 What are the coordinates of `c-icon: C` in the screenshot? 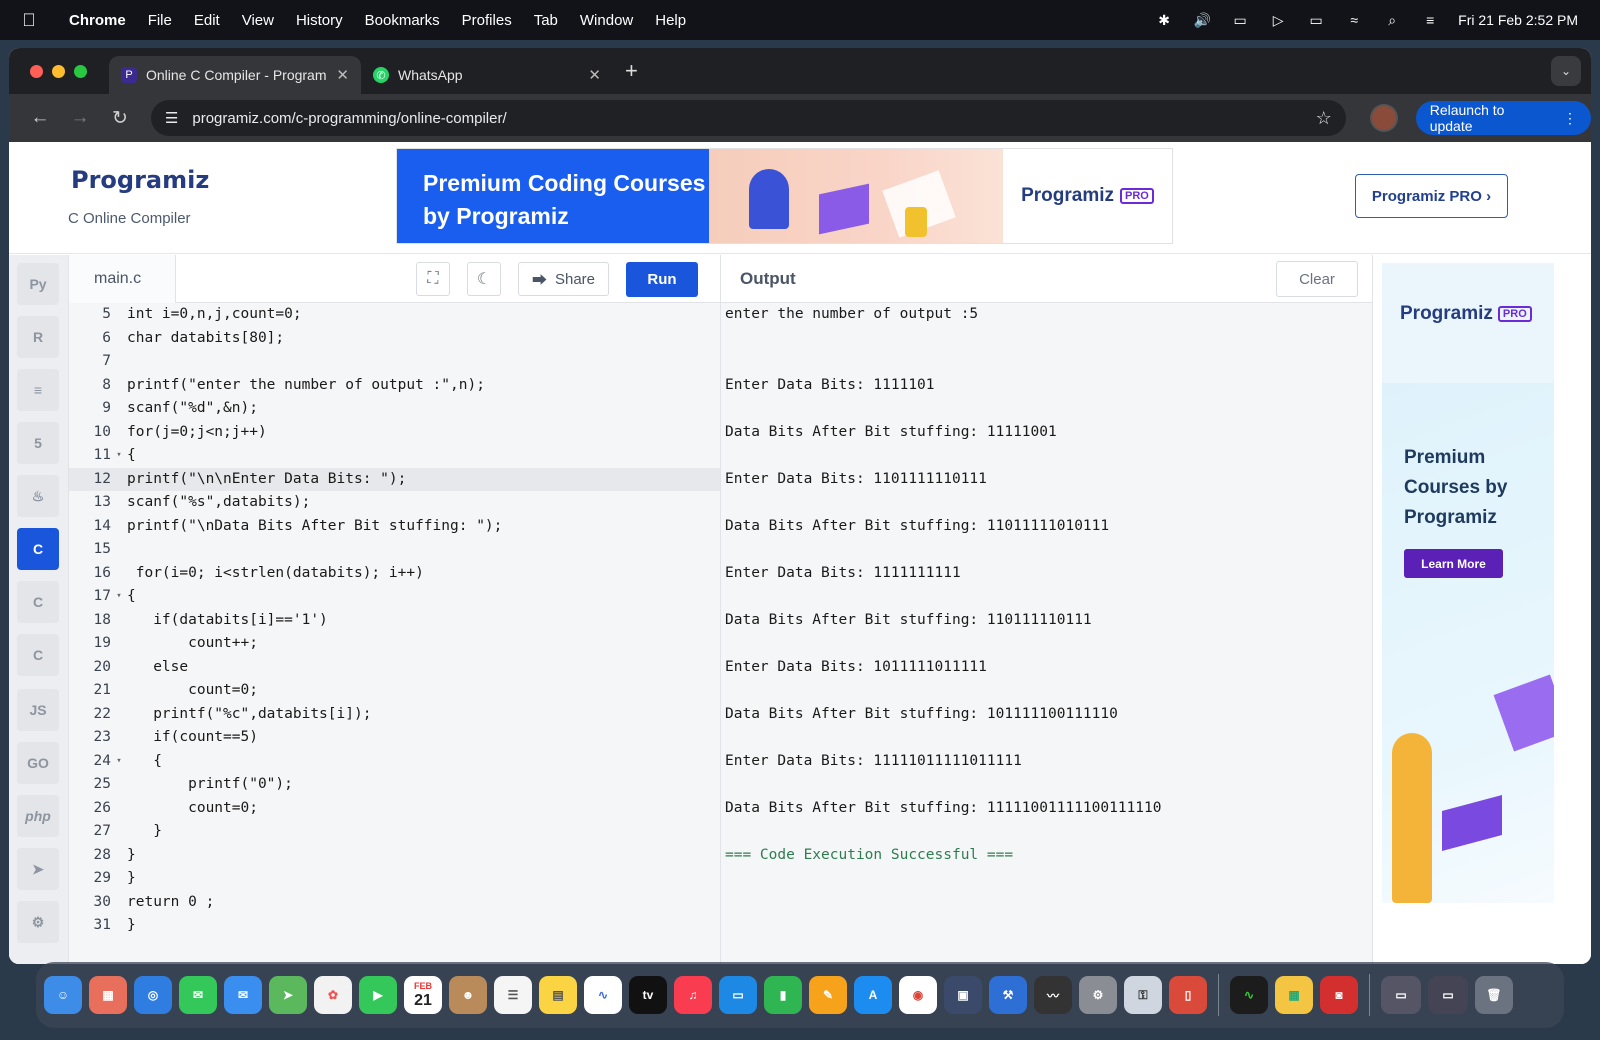 It's located at (38, 549).